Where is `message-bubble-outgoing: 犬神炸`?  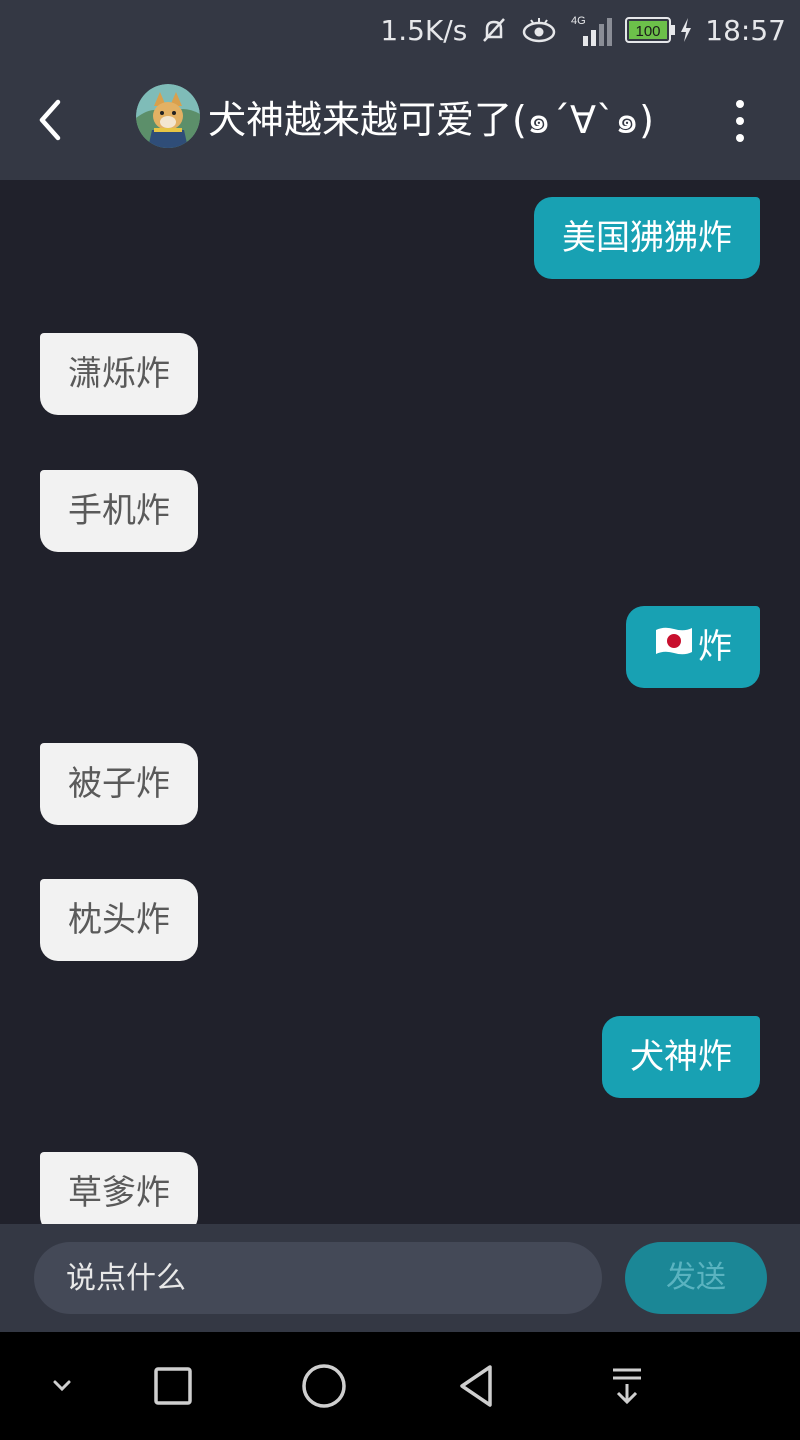
message-bubble-outgoing: 犬神炸 is located at coordinates (681, 1057).